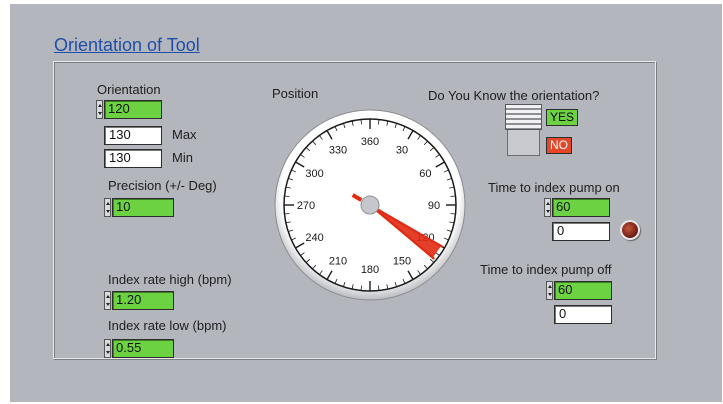  What do you see at coordinates (167, 325) in the screenshot?
I see `index-rate-low-label: Index rate low (bpm)` at bounding box center [167, 325].